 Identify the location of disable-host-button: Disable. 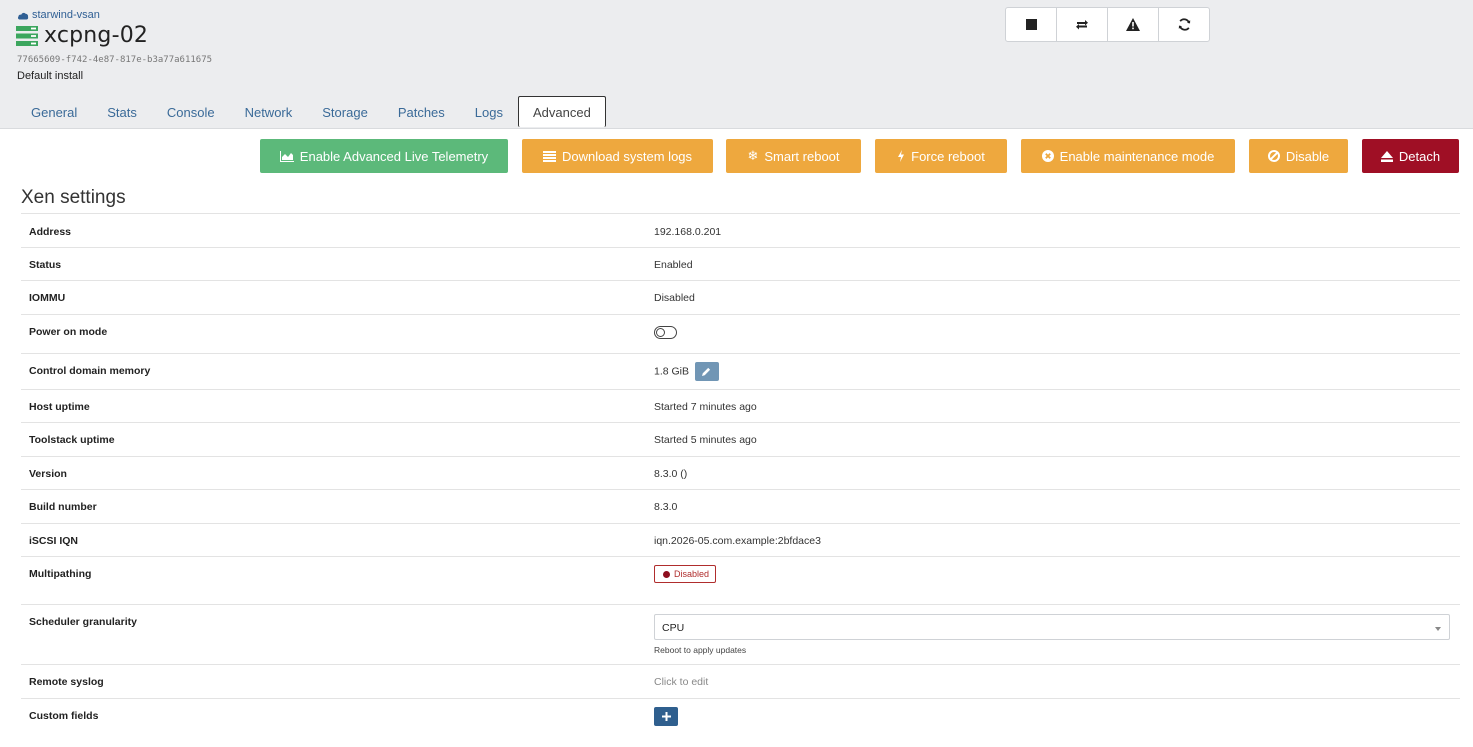
(1298, 156).